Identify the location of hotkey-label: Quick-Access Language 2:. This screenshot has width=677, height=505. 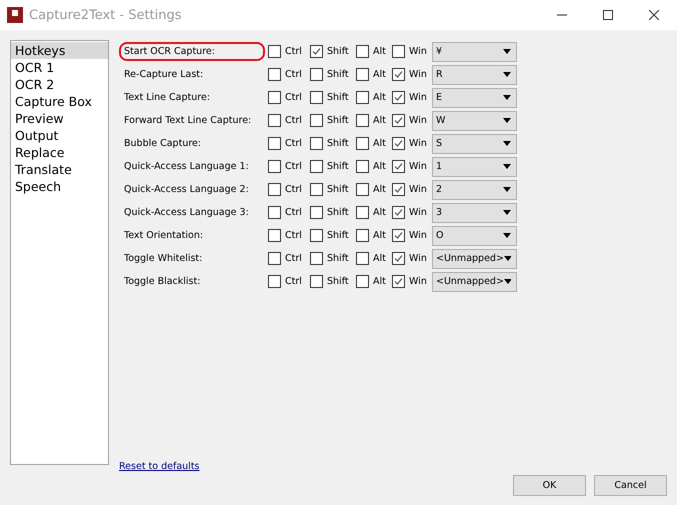
(186, 190).